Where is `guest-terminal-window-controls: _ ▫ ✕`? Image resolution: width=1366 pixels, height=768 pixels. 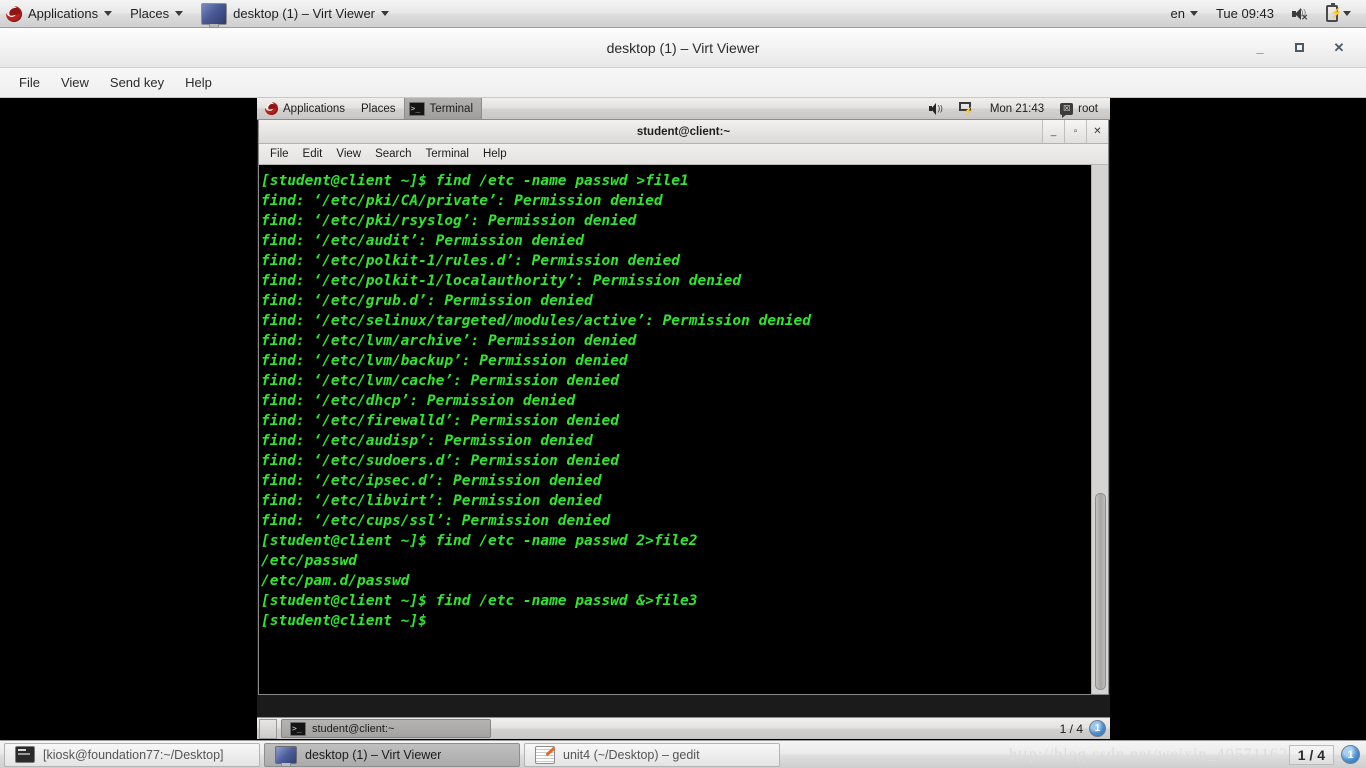 guest-terminal-window-controls: _ ▫ ✕ is located at coordinates (1075, 131).